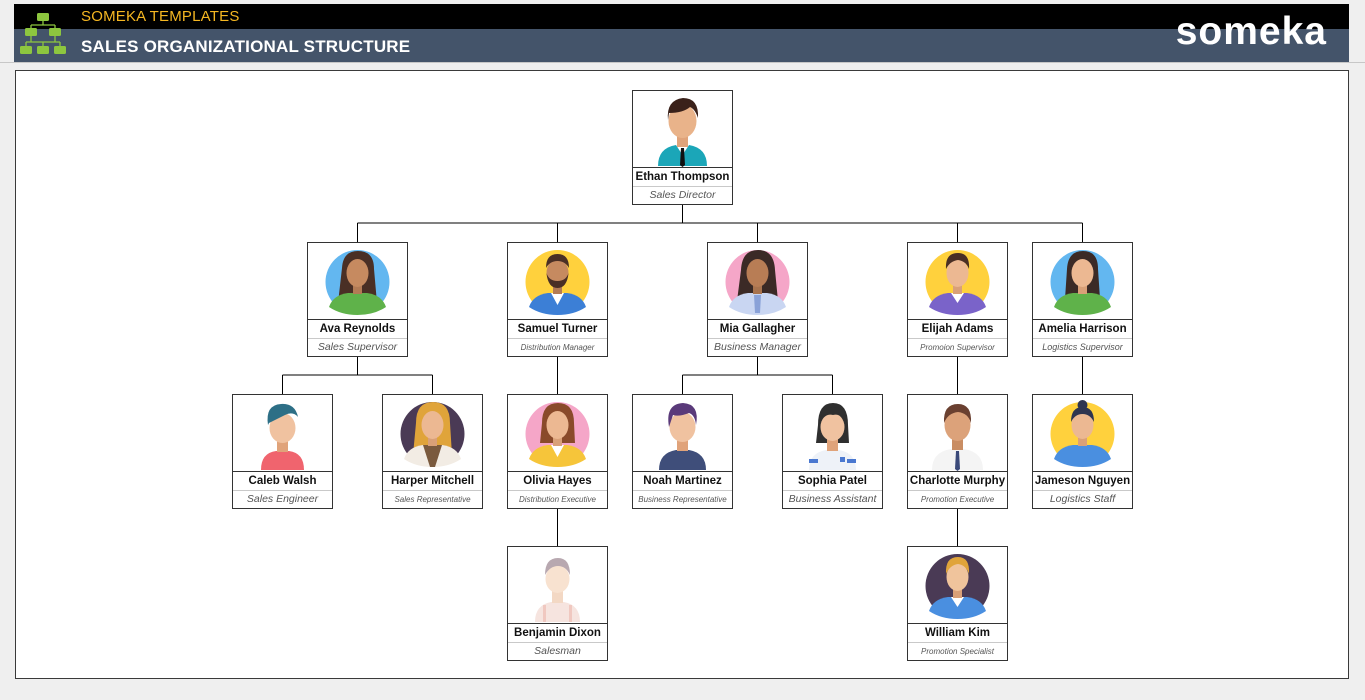 The image size is (1365, 700). What do you see at coordinates (1082, 328) in the screenshot?
I see `org-card-name: Amelia Harrison` at bounding box center [1082, 328].